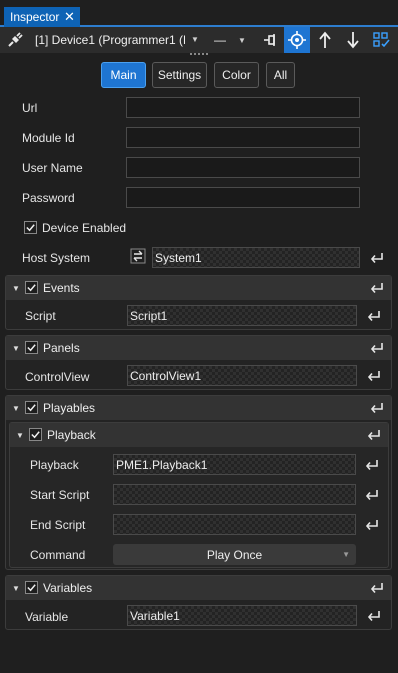  What do you see at coordinates (179, 75) in the screenshot?
I see `filter-settings-button: Settings` at bounding box center [179, 75].